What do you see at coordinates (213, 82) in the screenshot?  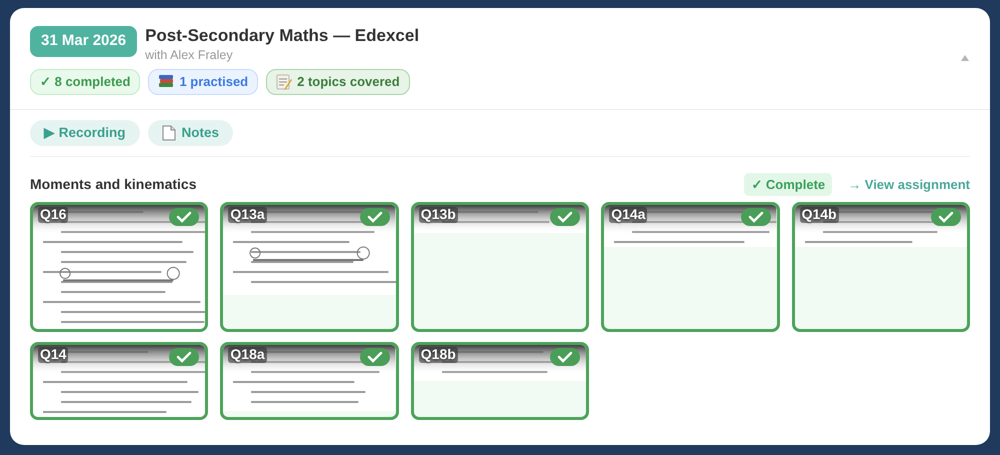 I see `stat-label: 1 practised` at bounding box center [213, 82].